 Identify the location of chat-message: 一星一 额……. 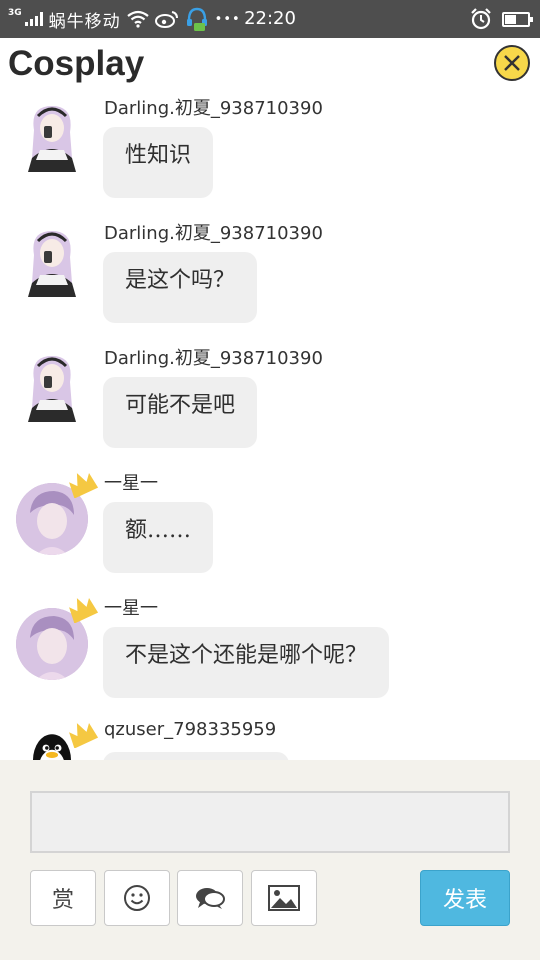
(270, 527).